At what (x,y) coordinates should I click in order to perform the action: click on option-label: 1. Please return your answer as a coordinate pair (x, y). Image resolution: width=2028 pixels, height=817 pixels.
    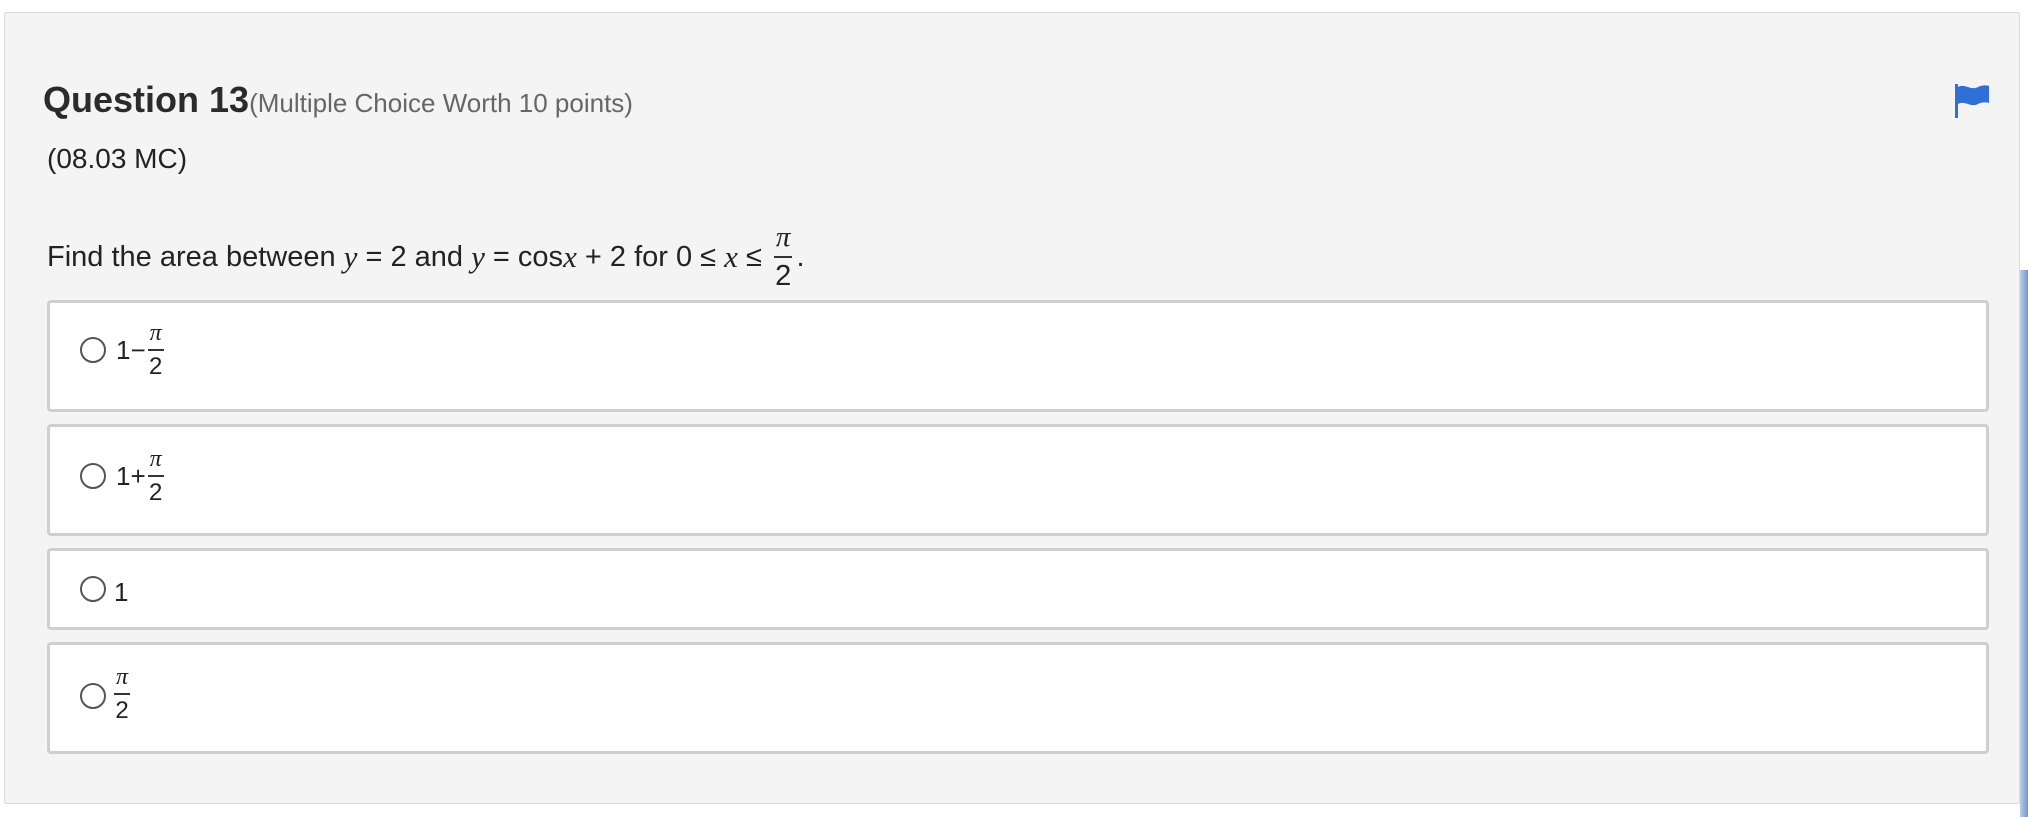
    Looking at the image, I should click on (121, 592).